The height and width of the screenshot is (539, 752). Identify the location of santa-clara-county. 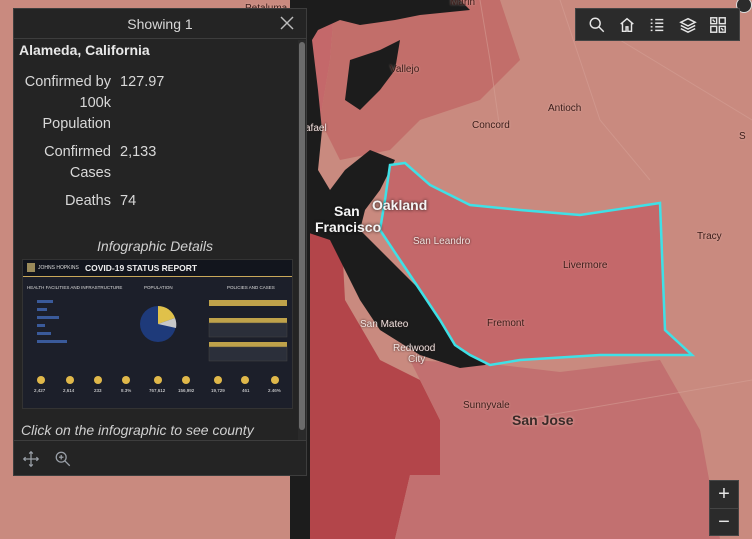
(557, 449).